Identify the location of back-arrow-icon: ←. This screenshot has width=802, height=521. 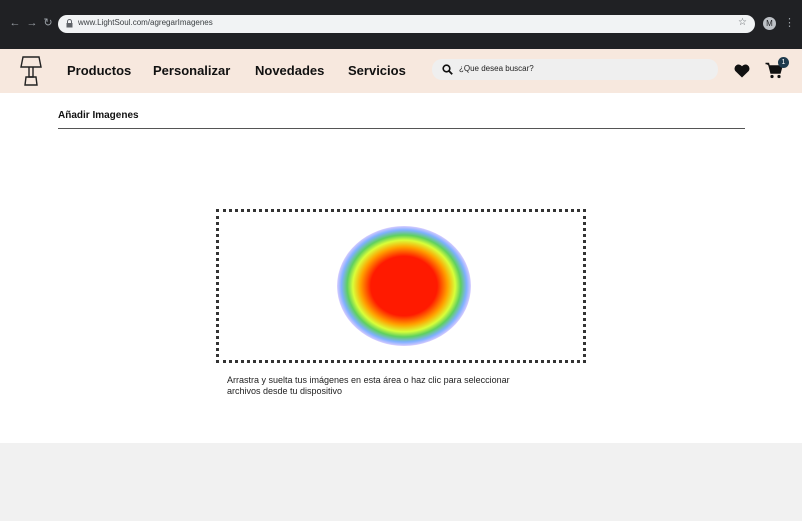
(15, 23).